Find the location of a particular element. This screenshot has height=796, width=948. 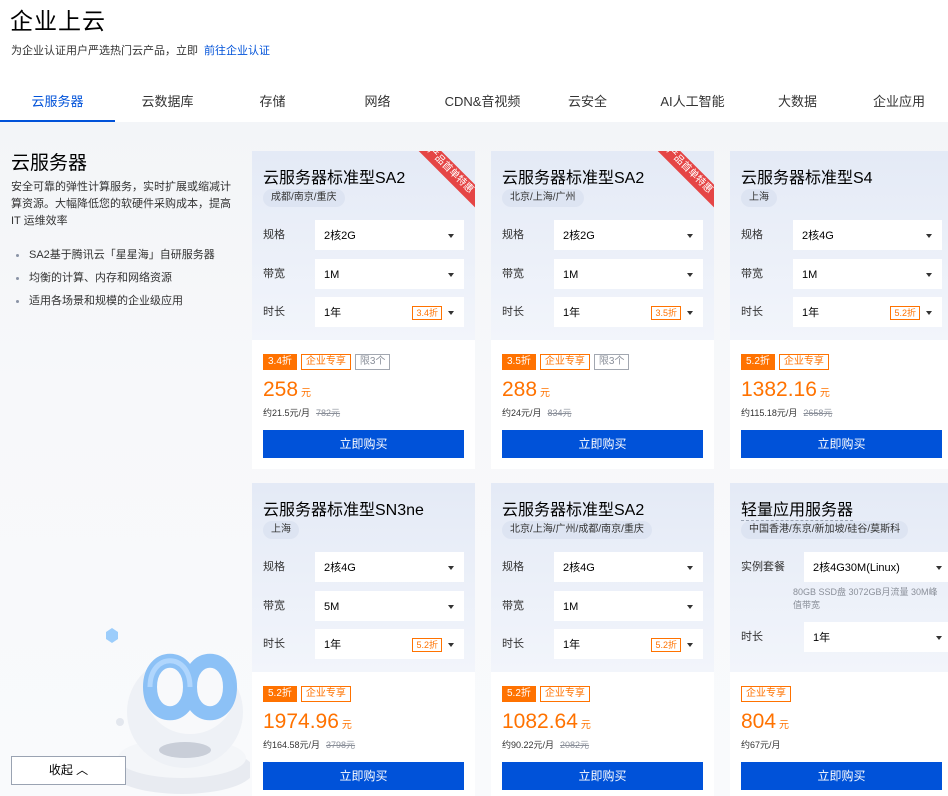

spec-value: 2核4G is located at coordinates (579, 568).